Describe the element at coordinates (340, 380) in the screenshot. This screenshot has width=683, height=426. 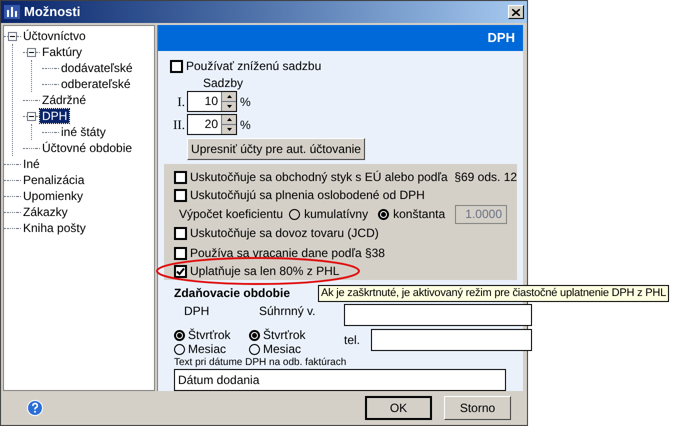
I see `date-text-field: Dátum dodania` at that location.